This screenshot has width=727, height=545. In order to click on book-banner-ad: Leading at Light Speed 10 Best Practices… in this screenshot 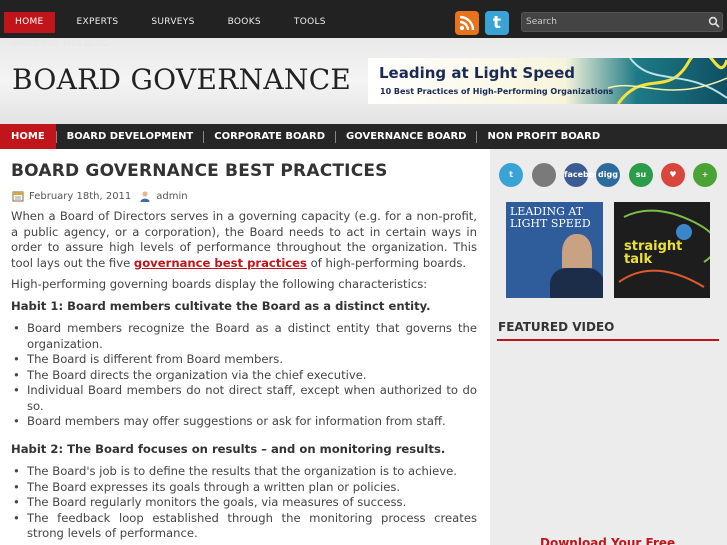, I will do `click(547, 81)`.